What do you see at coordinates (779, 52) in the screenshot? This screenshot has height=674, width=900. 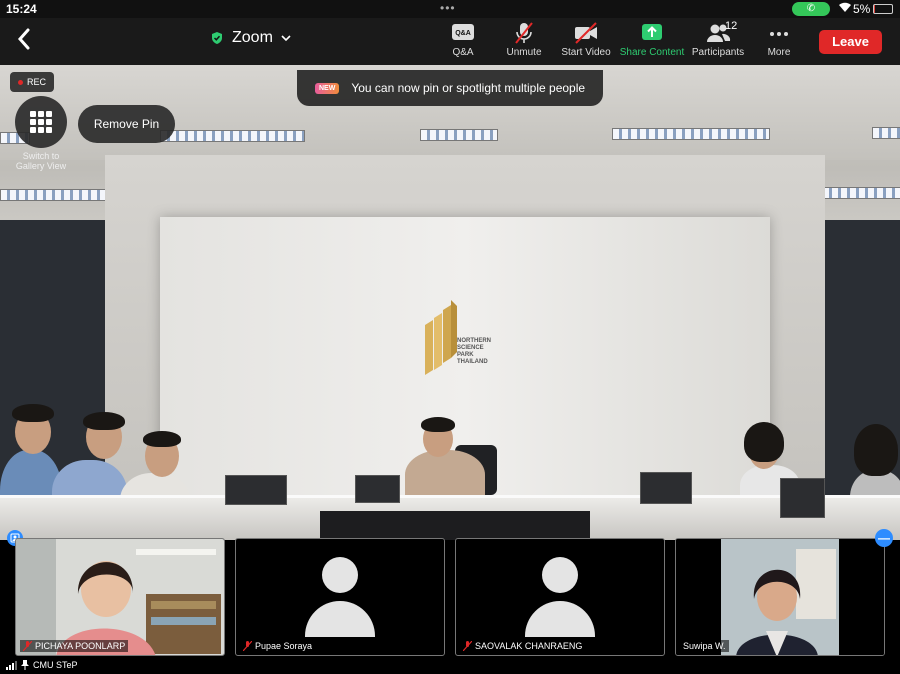 I see `more-label: More` at bounding box center [779, 52].